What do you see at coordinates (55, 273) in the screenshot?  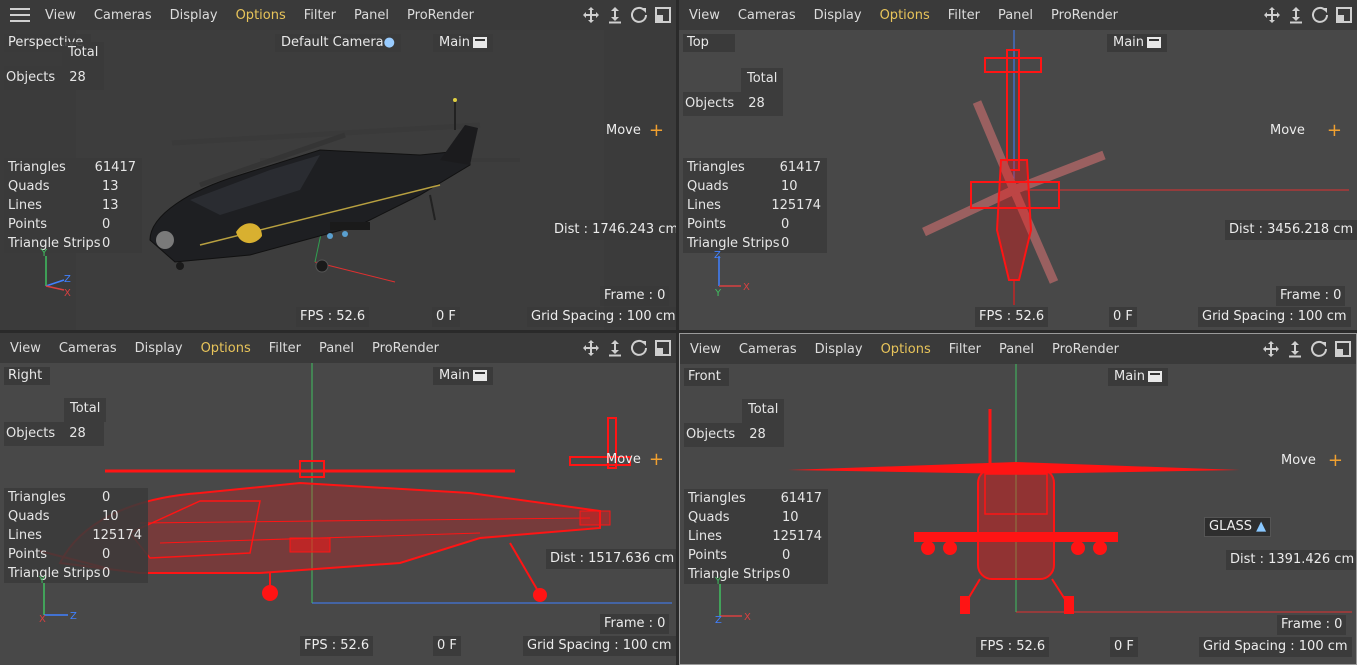 I see `axis-gizmo: Y Z X` at bounding box center [55, 273].